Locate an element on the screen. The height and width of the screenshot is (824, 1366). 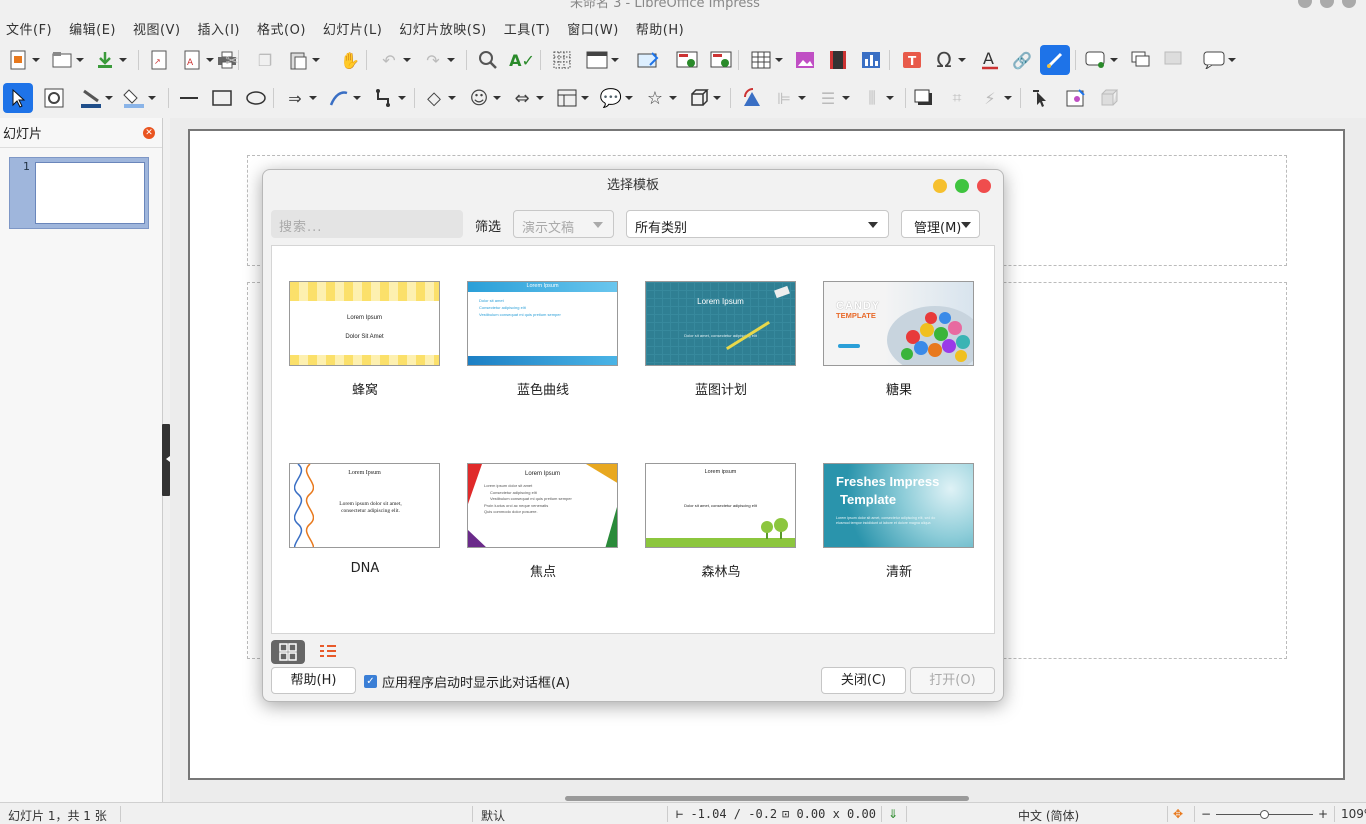
align-objects-icon: ⊫ is located at coordinates (789, 98).